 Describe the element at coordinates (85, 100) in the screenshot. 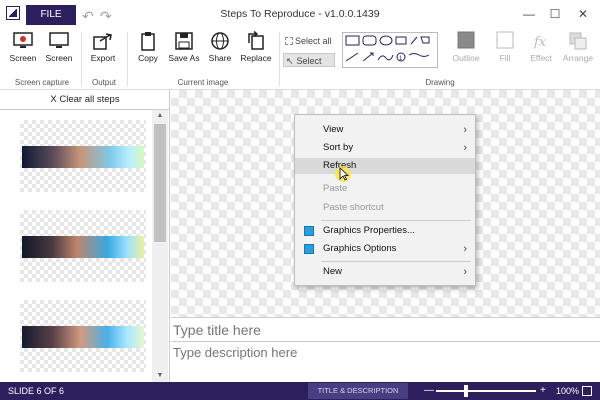

I see `clear-all-steps-button: X Clear all steps` at that location.